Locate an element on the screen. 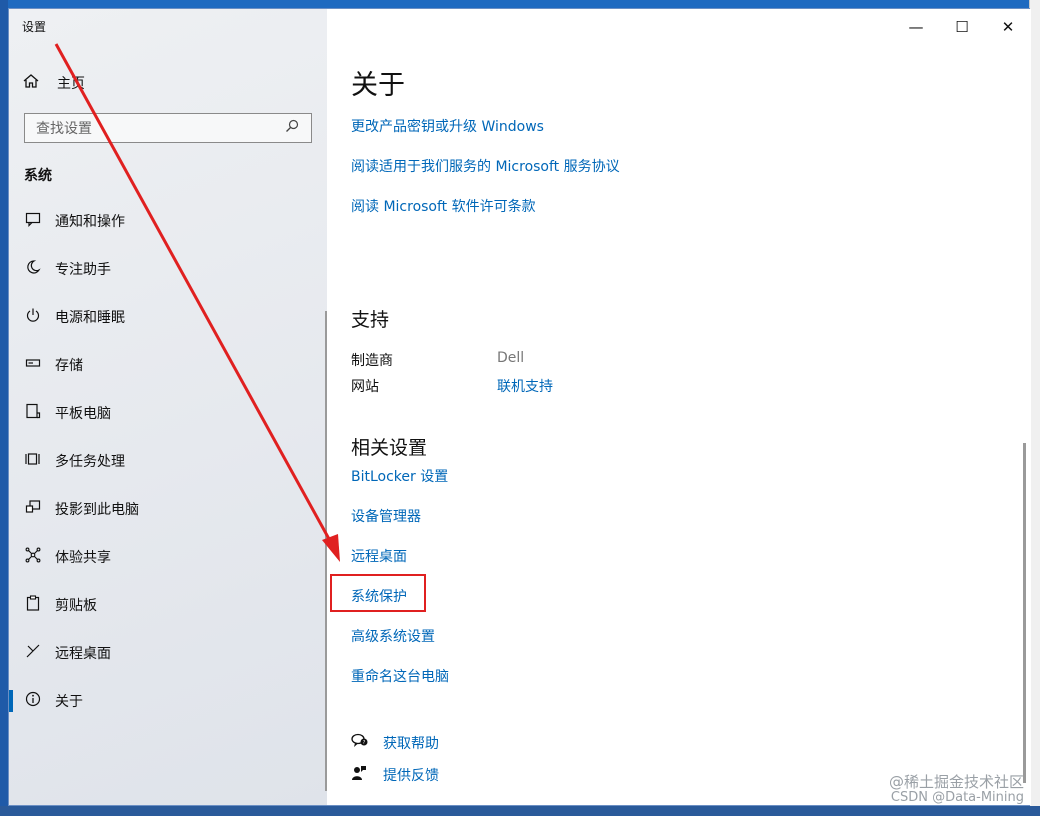 The image size is (1040, 816). link-rename-pc: 重命名这台电脑 is located at coordinates (400, 676).